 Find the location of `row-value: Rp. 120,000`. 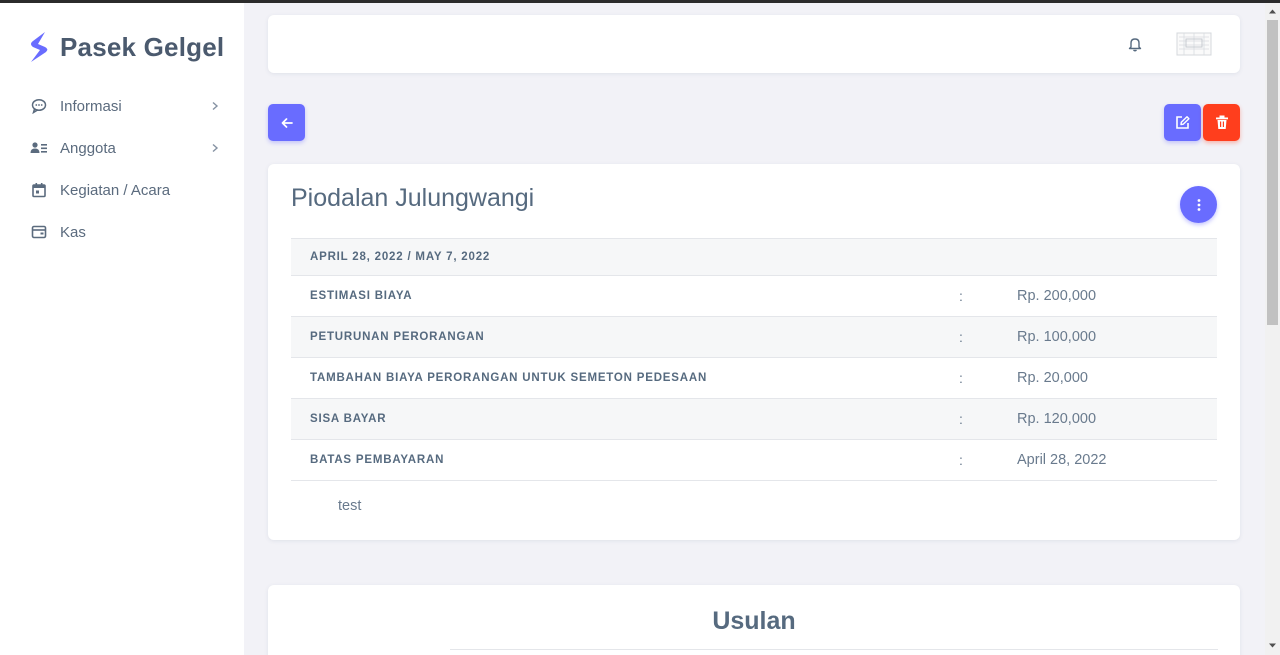

row-value: Rp. 120,000 is located at coordinates (1117, 419).